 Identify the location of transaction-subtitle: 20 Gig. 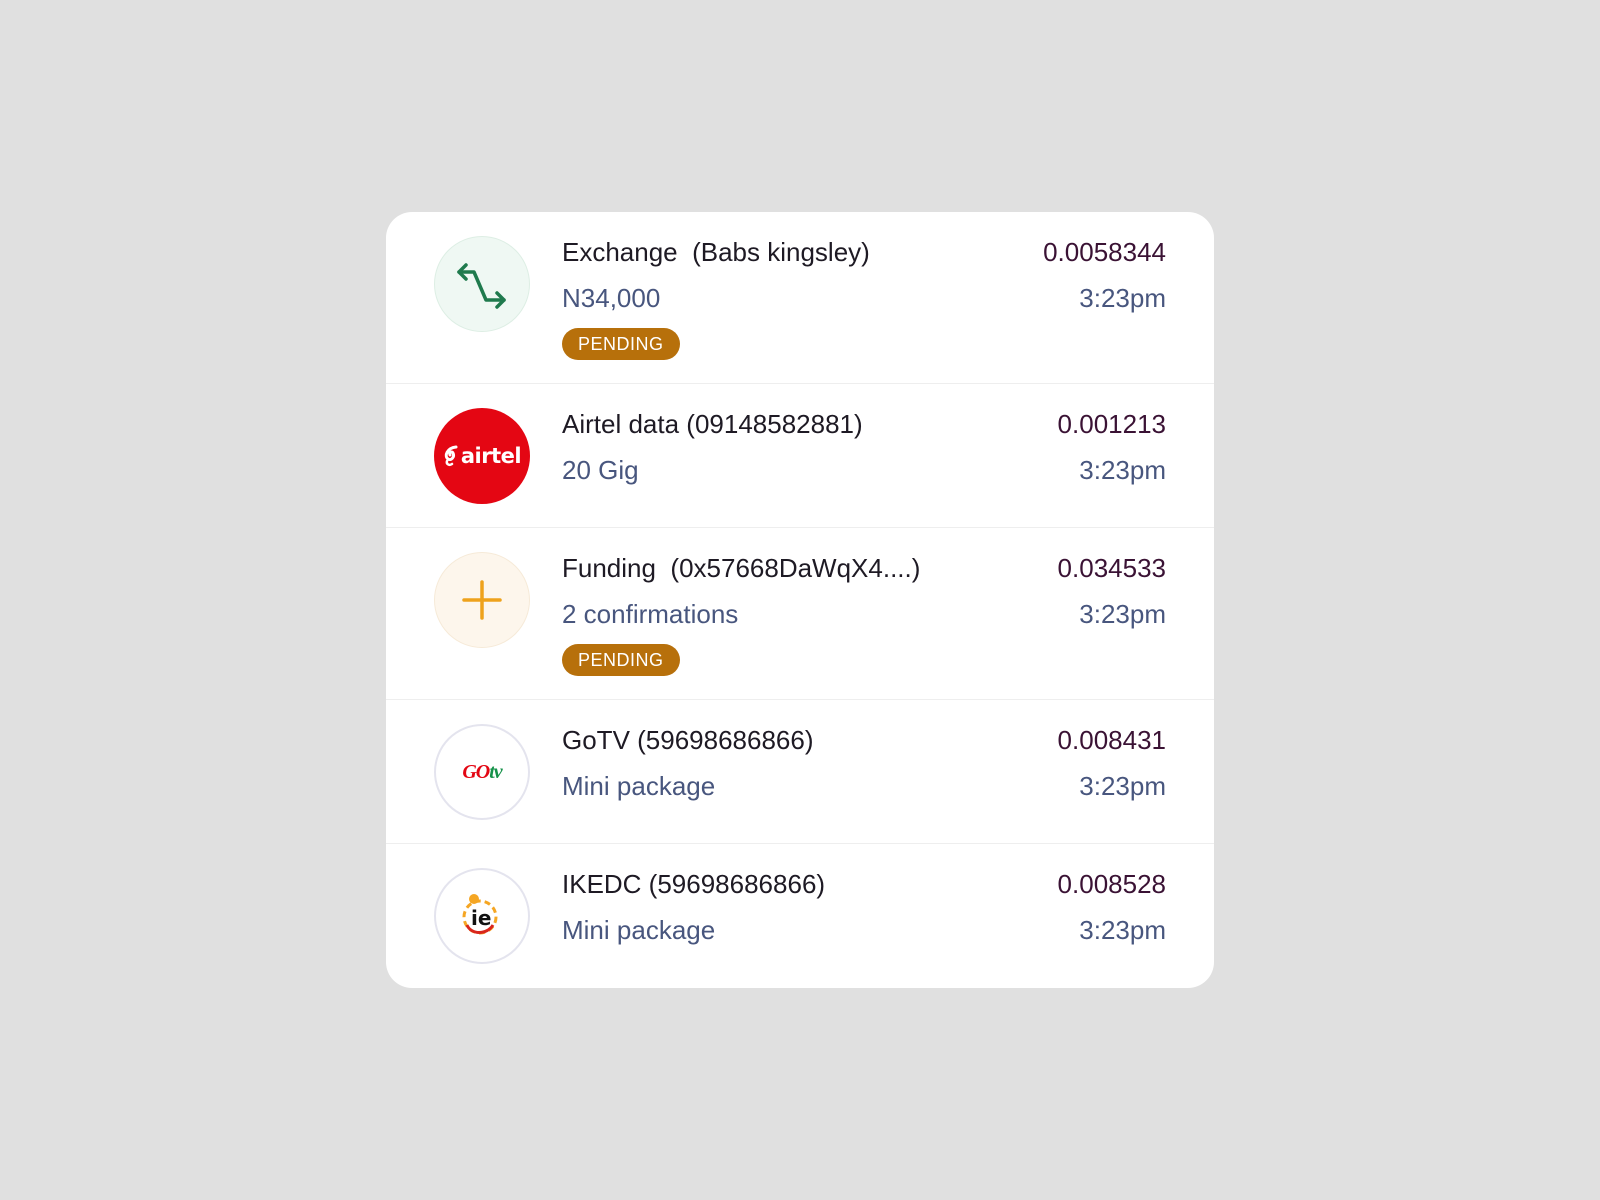
(600, 470).